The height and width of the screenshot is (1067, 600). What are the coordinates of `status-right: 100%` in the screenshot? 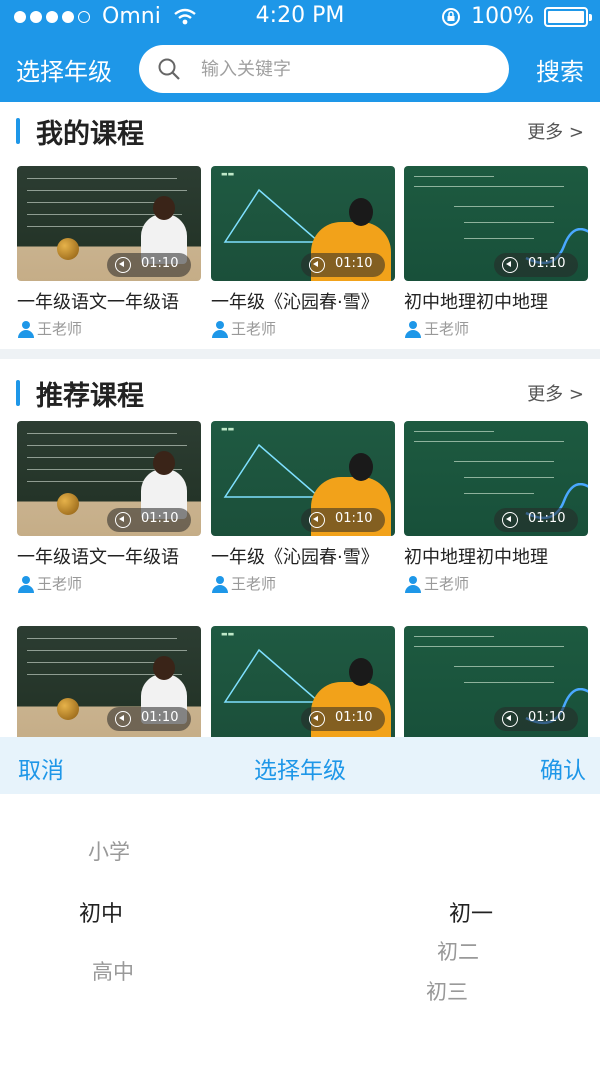 It's located at (516, 16).